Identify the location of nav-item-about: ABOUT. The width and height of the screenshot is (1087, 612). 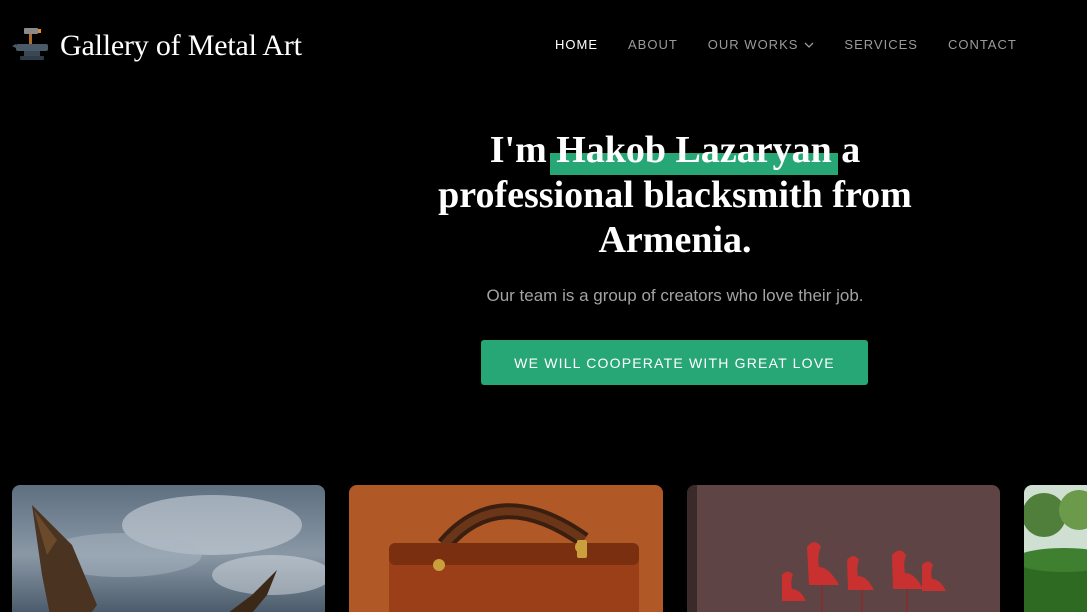
(653, 44).